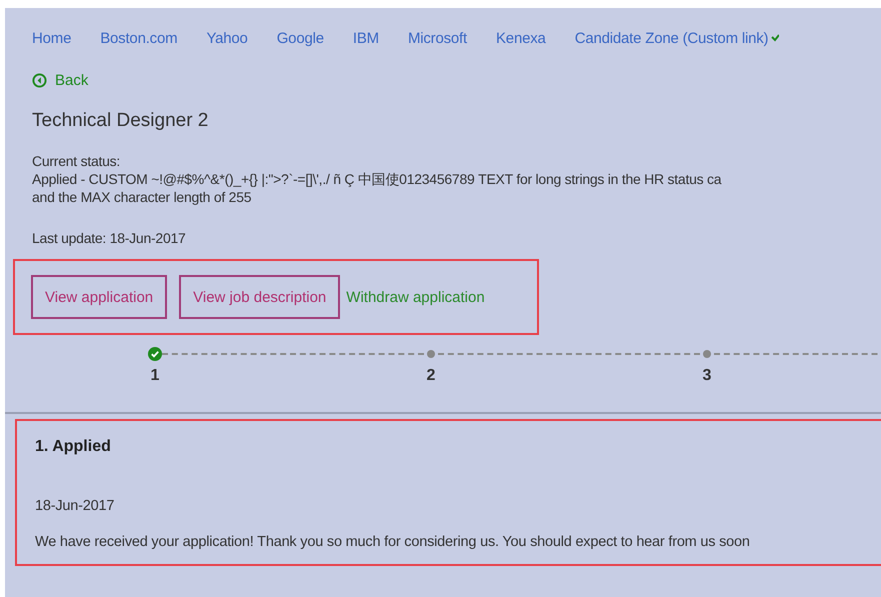 The width and height of the screenshot is (881, 597). What do you see at coordinates (121, 121) in the screenshot?
I see `job-title: Technical Designer 2` at bounding box center [121, 121].